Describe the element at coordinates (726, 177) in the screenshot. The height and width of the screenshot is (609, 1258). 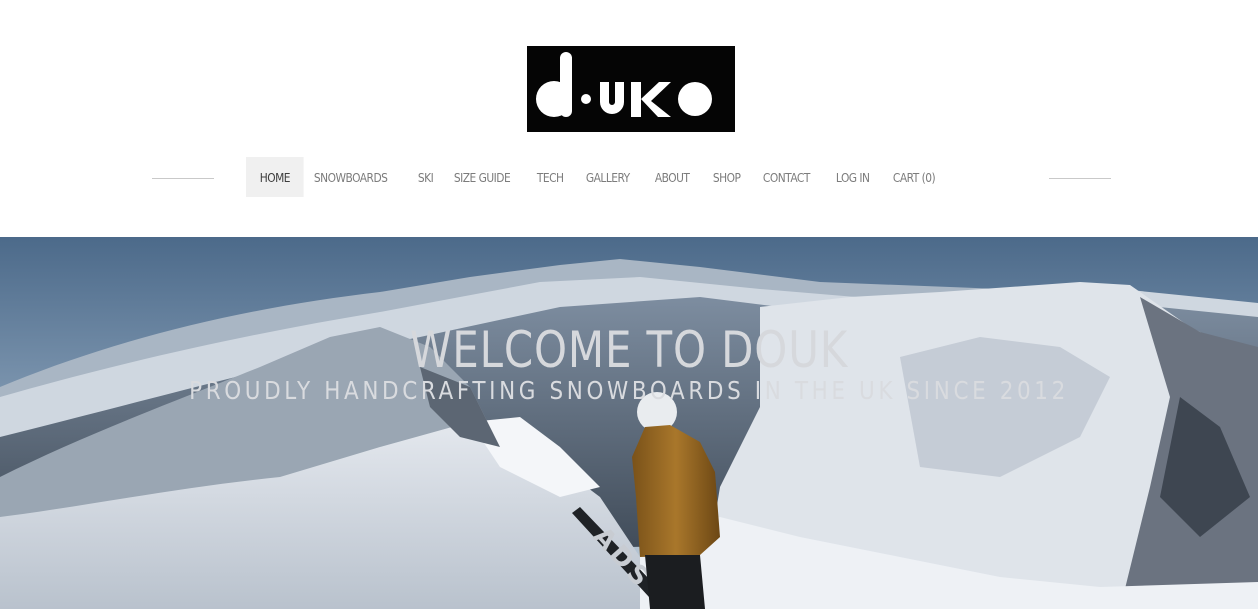
I see `nav-item-shop: SHOP` at that location.